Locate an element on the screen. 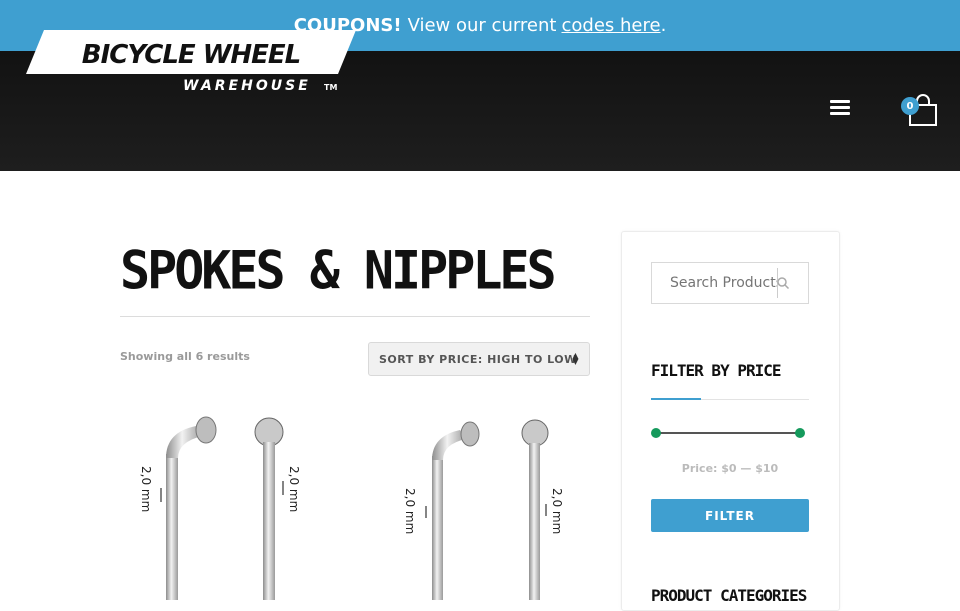  search-icon is located at coordinates (783, 283).